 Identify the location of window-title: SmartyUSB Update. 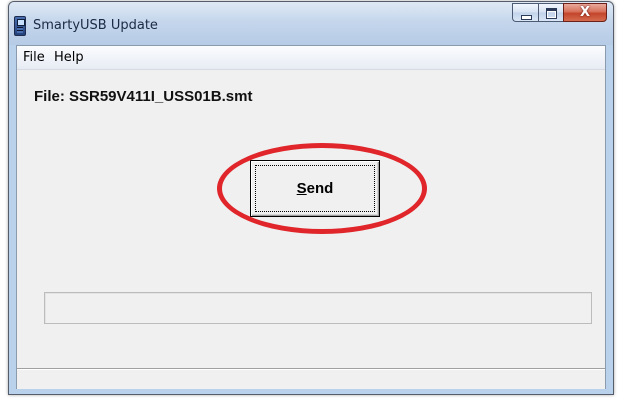
(95, 25).